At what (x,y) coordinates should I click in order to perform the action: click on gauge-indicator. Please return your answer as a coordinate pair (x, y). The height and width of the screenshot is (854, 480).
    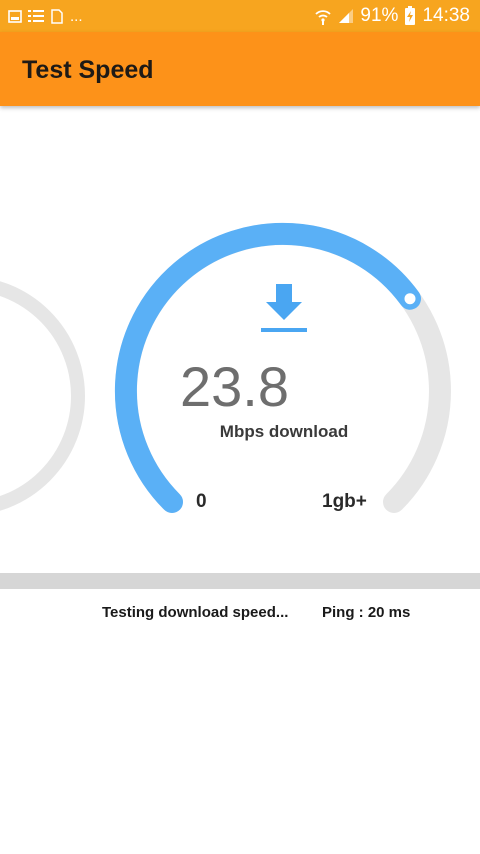
    Looking at the image, I should click on (410, 299).